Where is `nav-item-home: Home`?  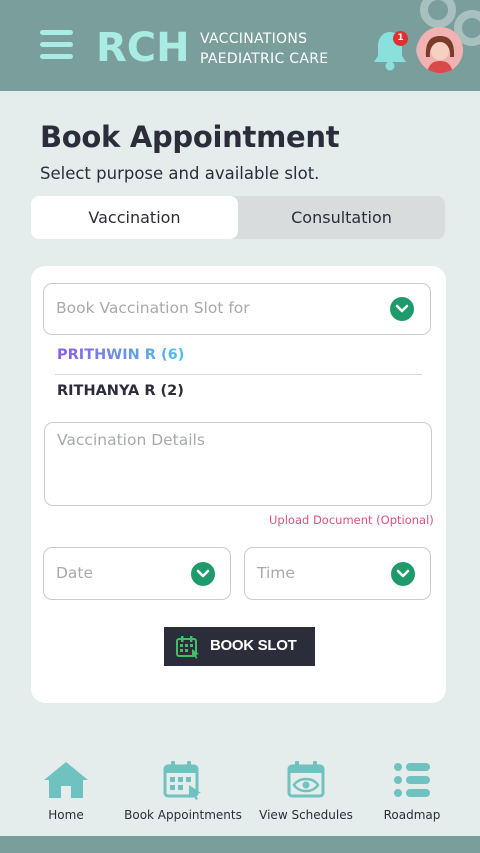
nav-item-home: Home is located at coordinates (66, 791).